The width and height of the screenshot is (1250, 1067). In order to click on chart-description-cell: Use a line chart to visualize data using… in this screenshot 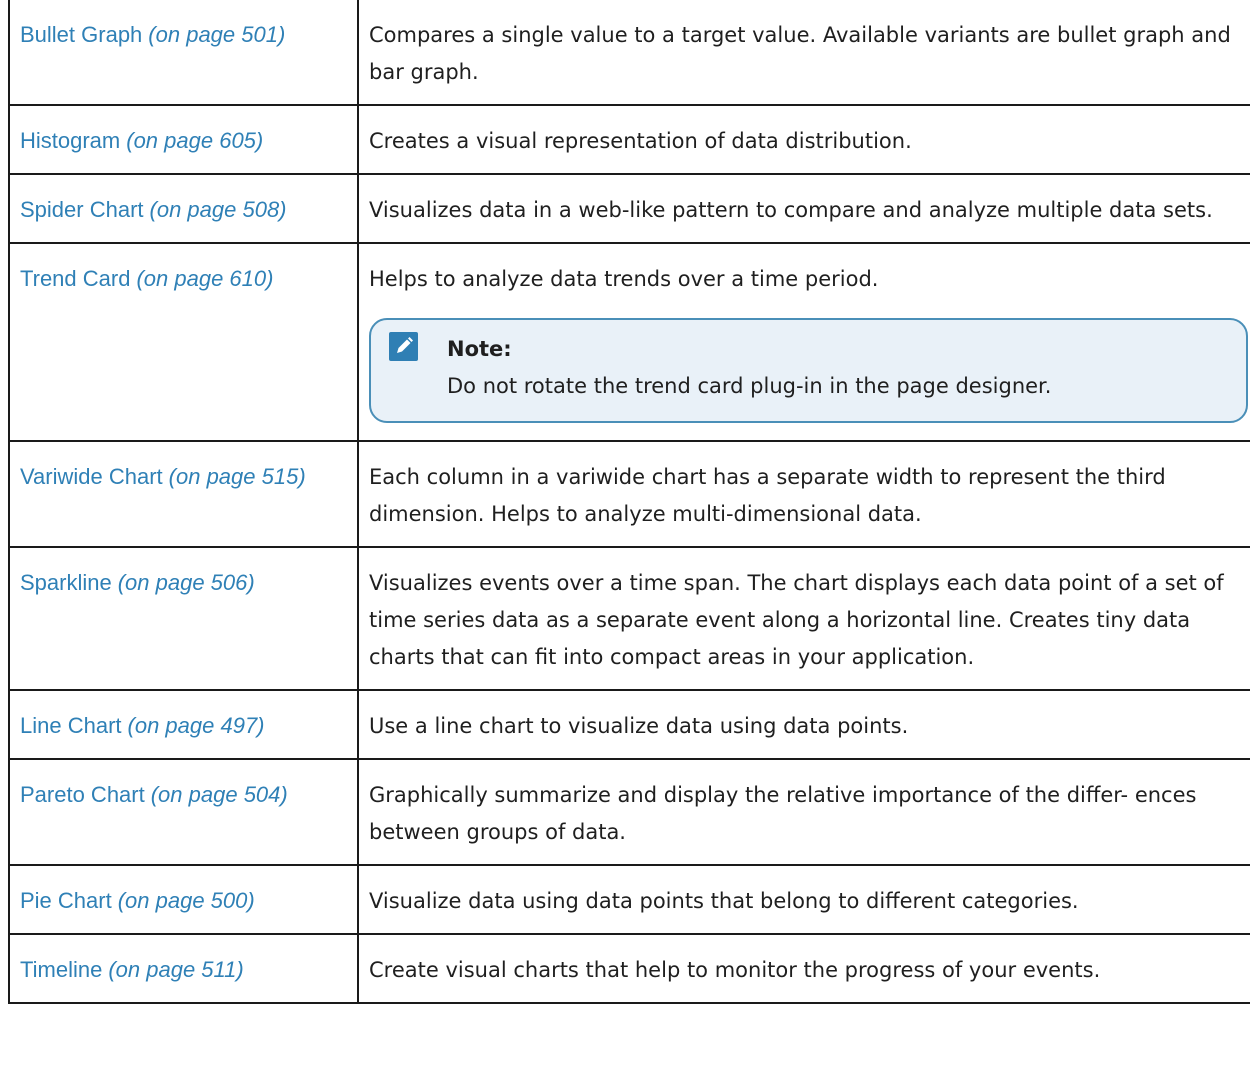, I will do `click(803, 724)`.